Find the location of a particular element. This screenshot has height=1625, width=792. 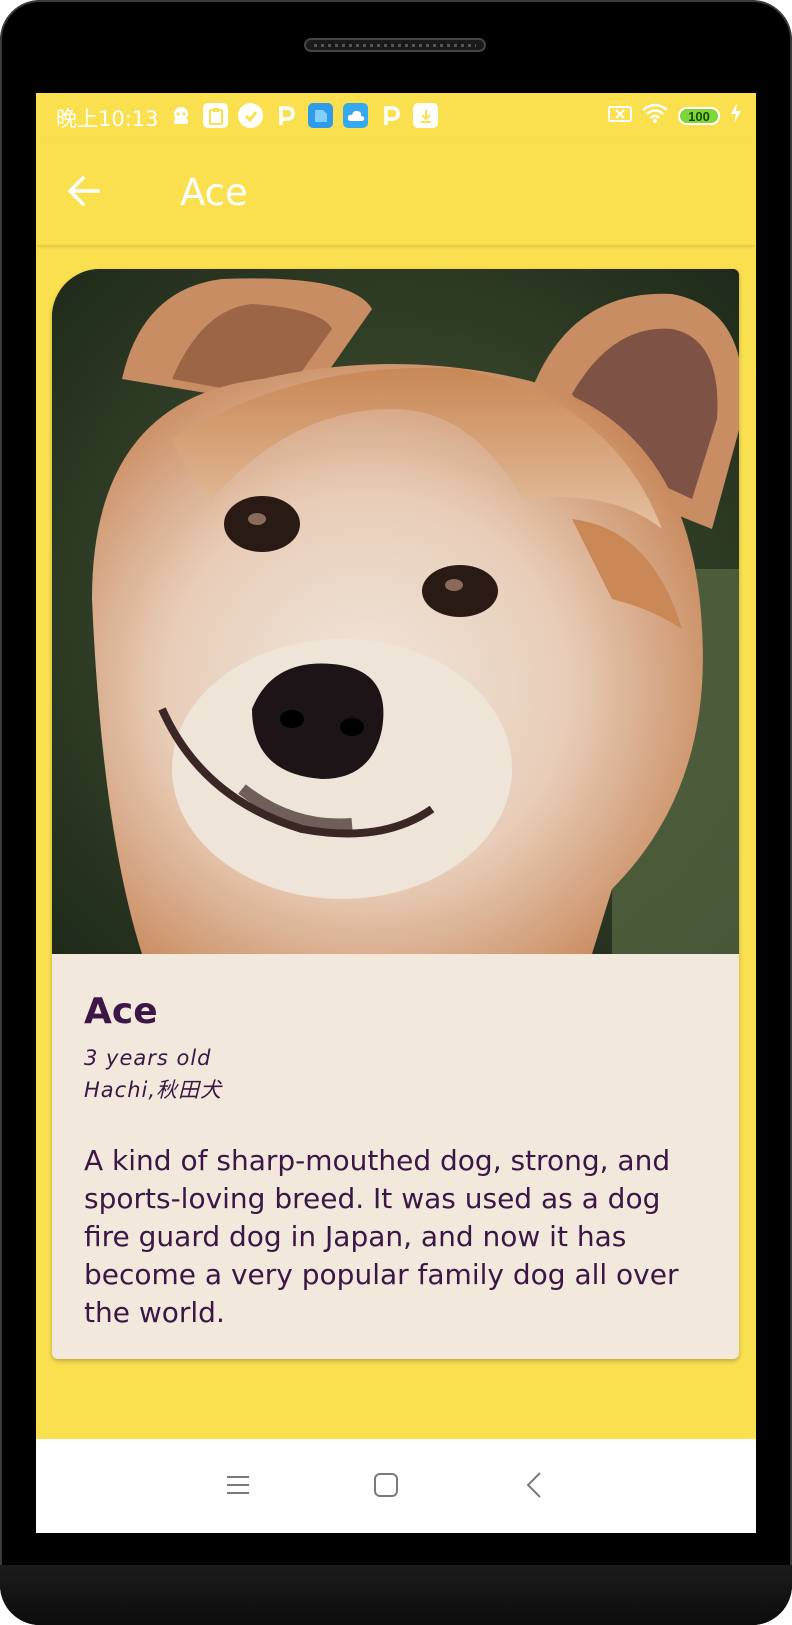

home-button is located at coordinates (386, 1487).